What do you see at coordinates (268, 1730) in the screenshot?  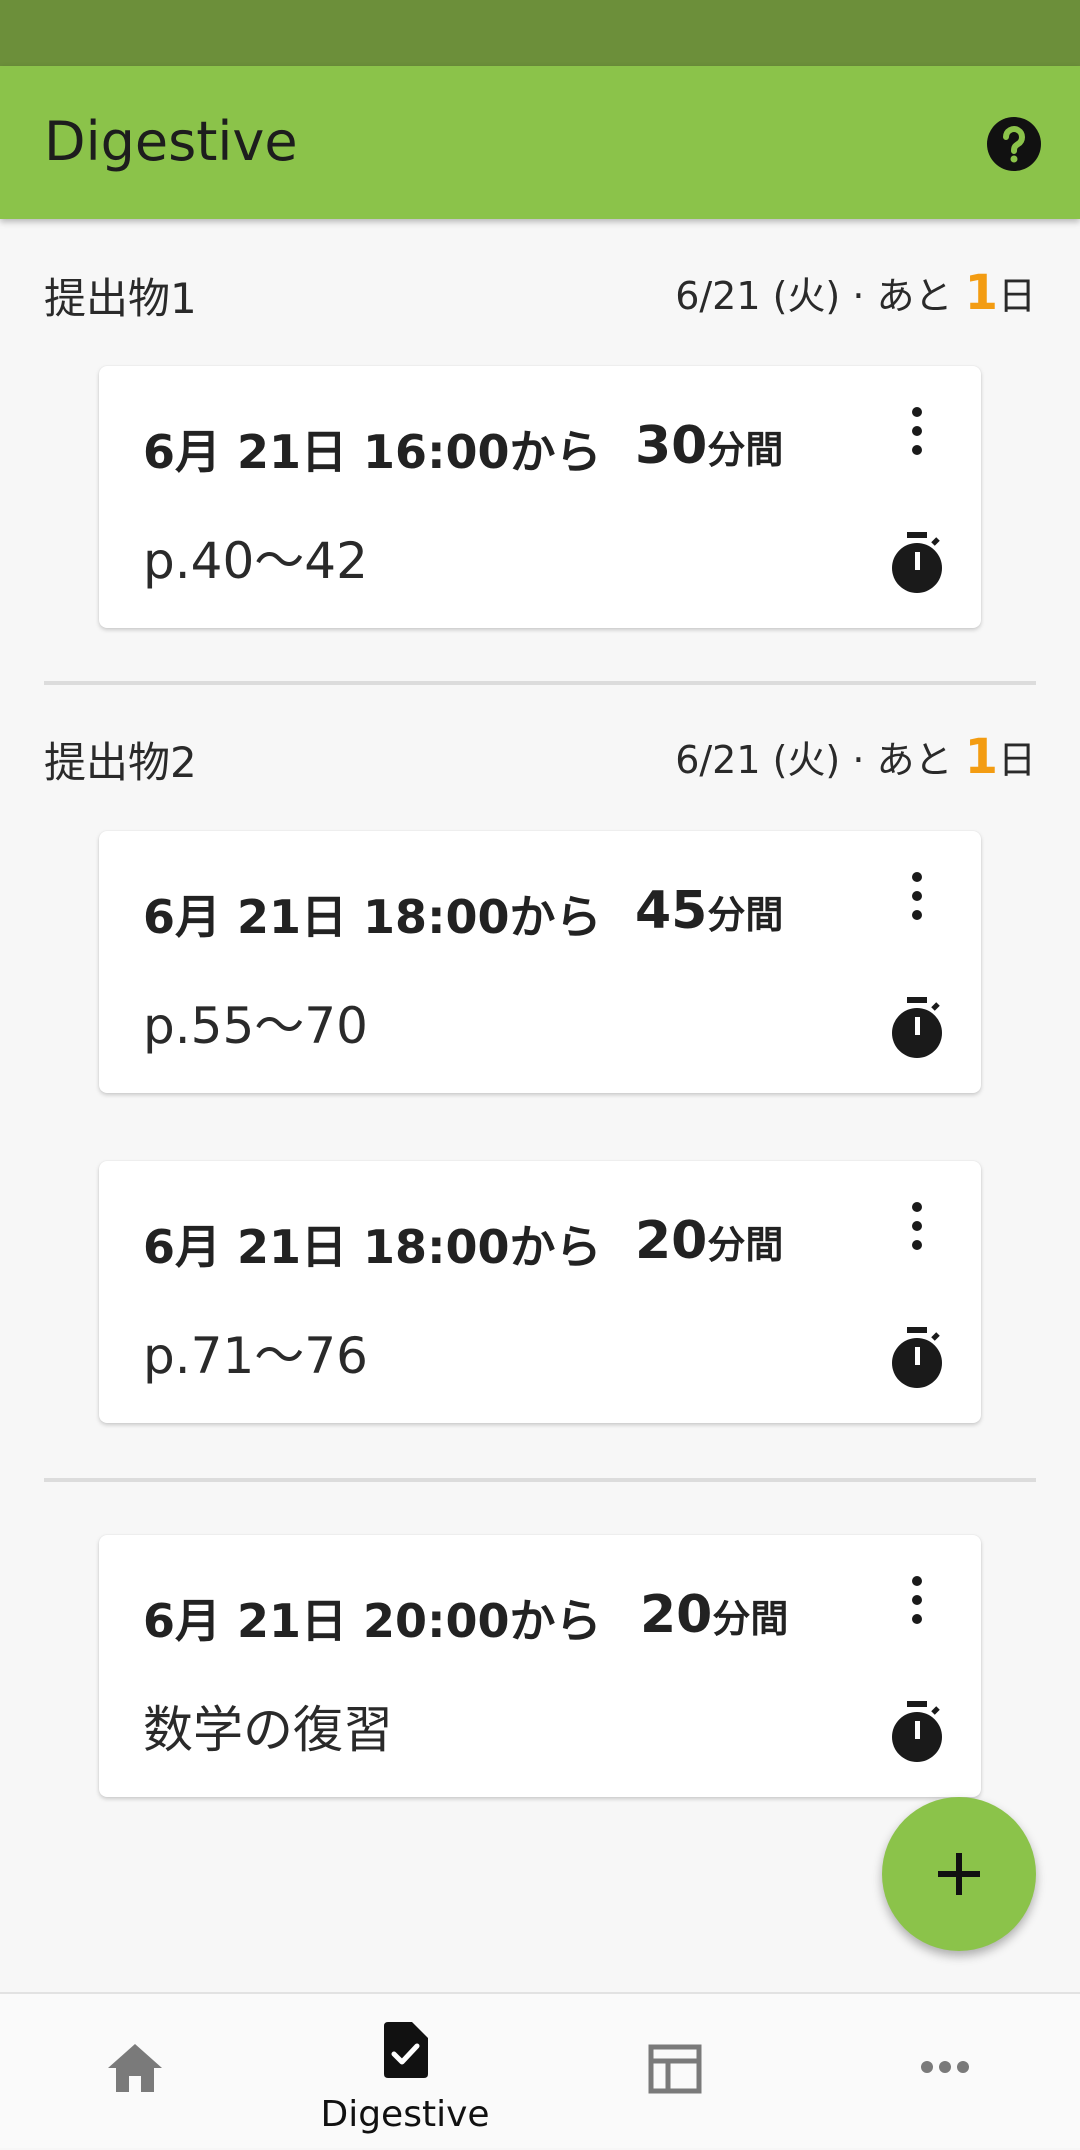 I see `card-description: 数学の復習` at bounding box center [268, 1730].